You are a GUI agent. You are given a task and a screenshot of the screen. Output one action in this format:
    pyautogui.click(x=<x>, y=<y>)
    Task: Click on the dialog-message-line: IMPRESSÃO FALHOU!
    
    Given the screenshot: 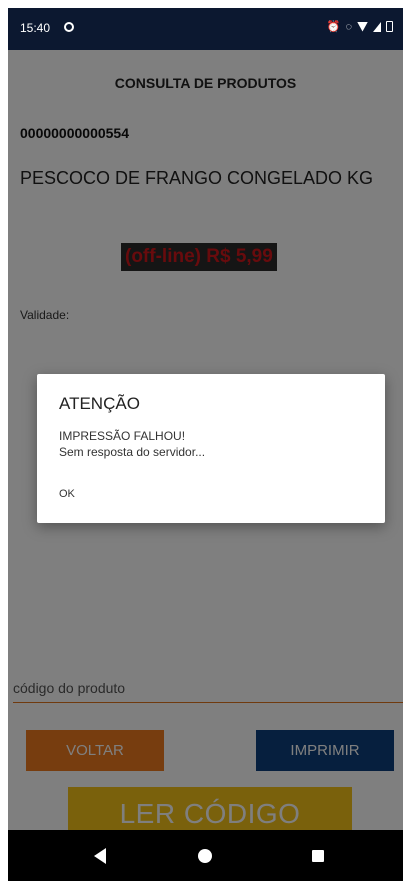 What is the action you would take?
    pyautogui.click(x=122, y=436)
    